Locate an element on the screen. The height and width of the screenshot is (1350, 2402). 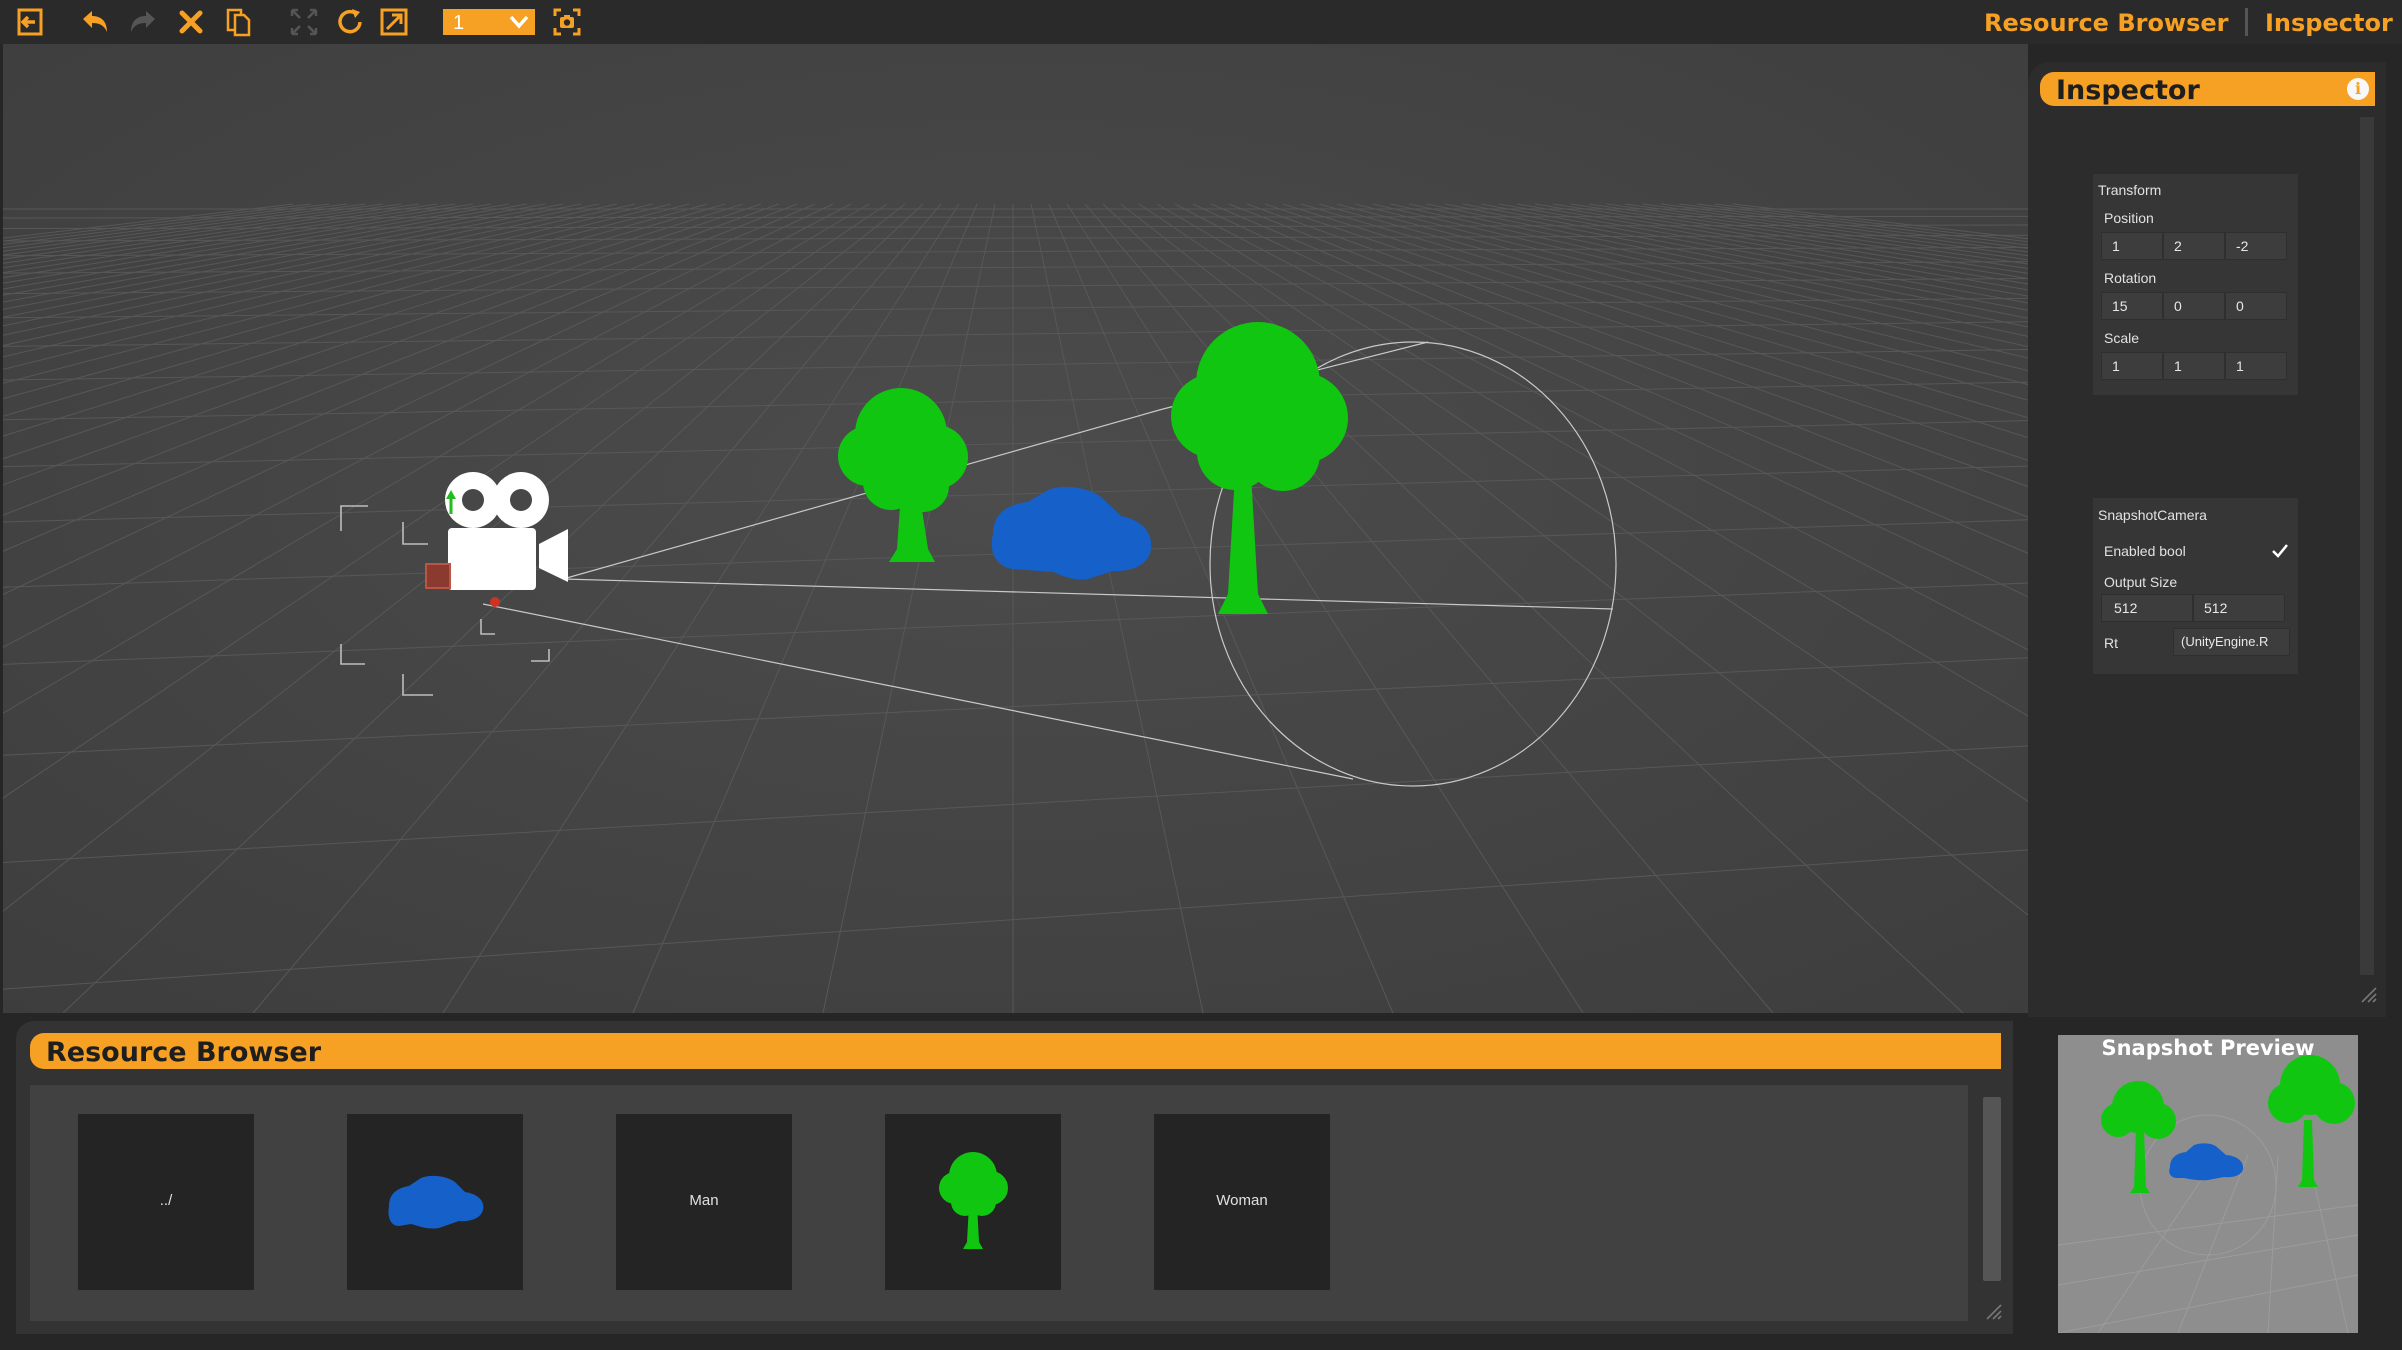
car-thumbnail-icon is located at coordinates (436, 1202).